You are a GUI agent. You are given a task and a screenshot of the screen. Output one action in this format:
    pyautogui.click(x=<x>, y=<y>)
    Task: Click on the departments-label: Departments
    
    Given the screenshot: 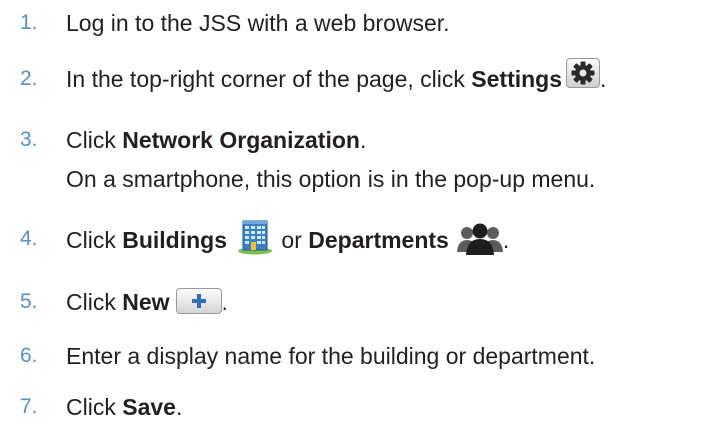 What is the action you would take?
    pyautogui.click(x=378, y=240)
    